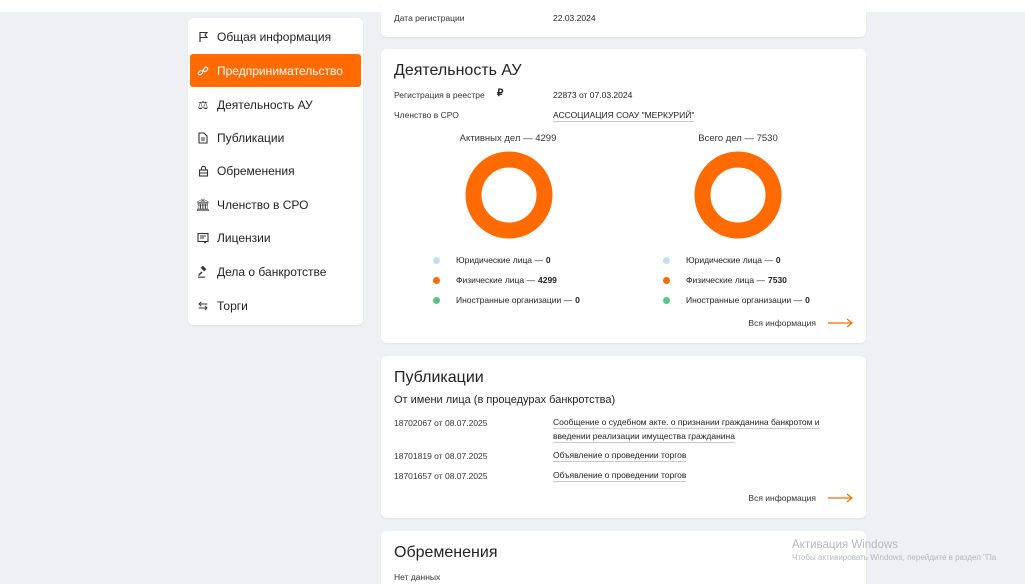 Image resolution: width=1025 pixels, height=584 pixels. I want to click on ruble-icon: ₽, so click(500, 93).